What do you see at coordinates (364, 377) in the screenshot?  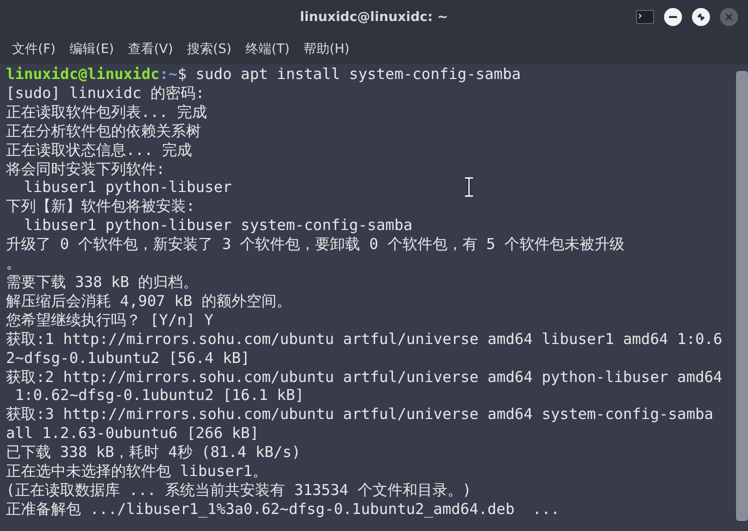 I see `output-line: 获取:2 http://mirrors.sohu.com/ubuntu artful/universe amd64 python-libuser amd64` at bounding box center [364, 377].